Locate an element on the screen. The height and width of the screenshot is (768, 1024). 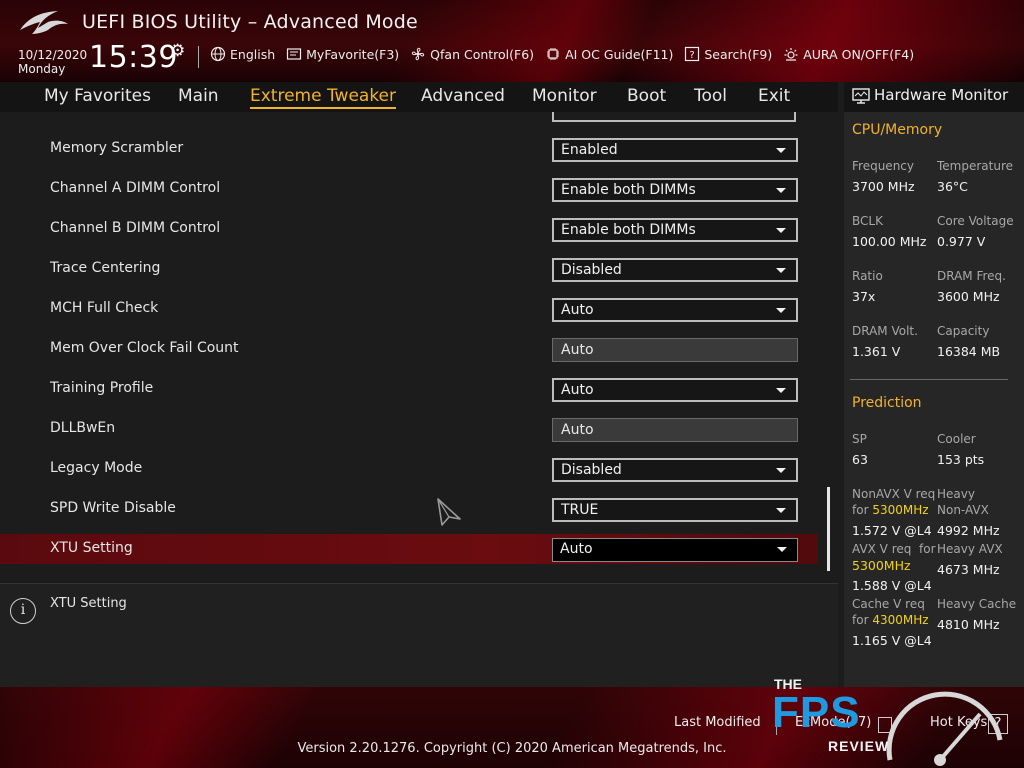
clock-time: 15:39 is located at coordinates (133, 57).